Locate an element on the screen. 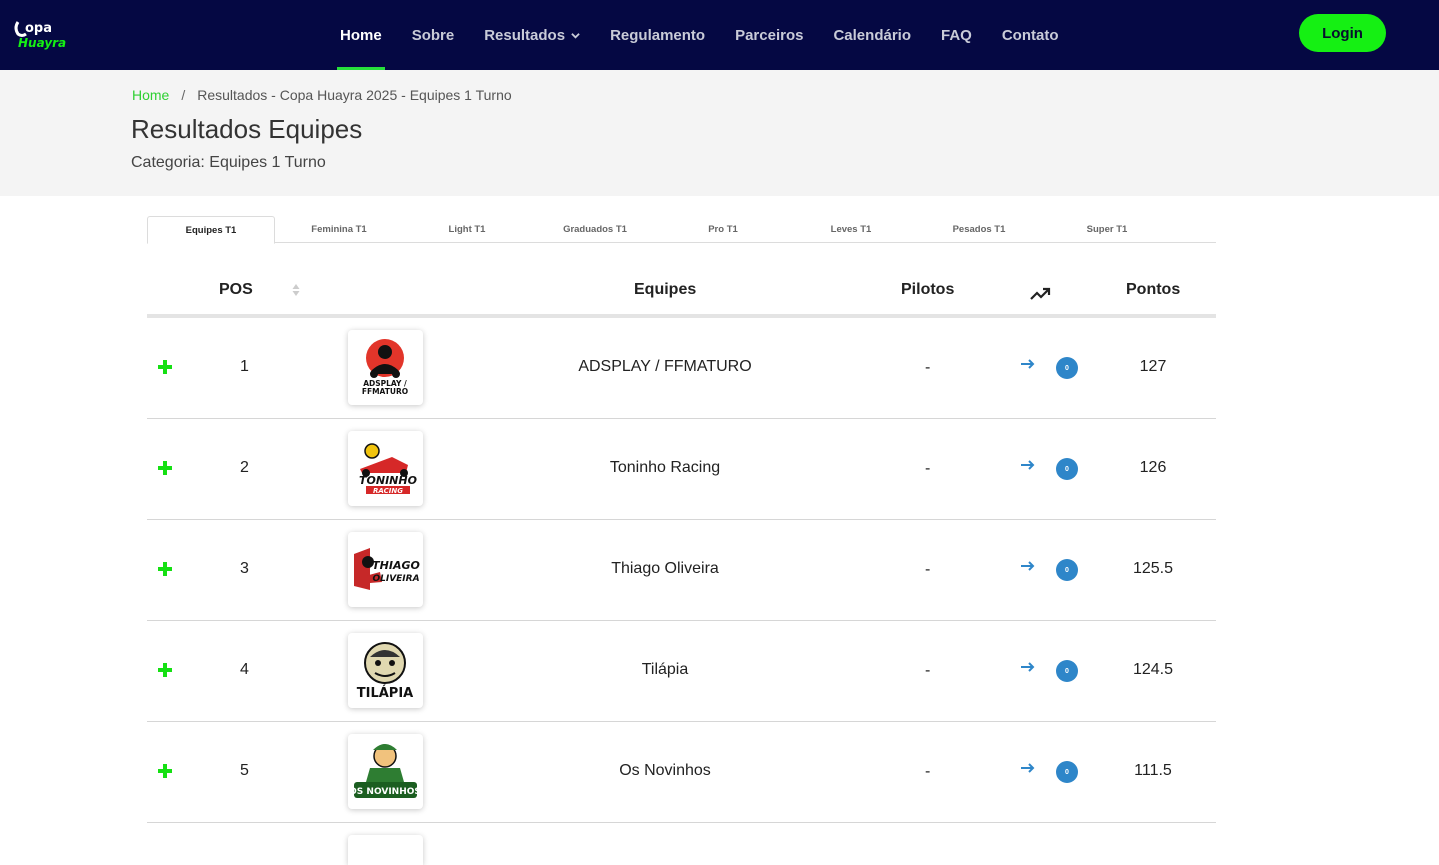 This screenshot has height=865, width=1439. column-header-pilotos: Pilotos is located at coordinates (928, 289).